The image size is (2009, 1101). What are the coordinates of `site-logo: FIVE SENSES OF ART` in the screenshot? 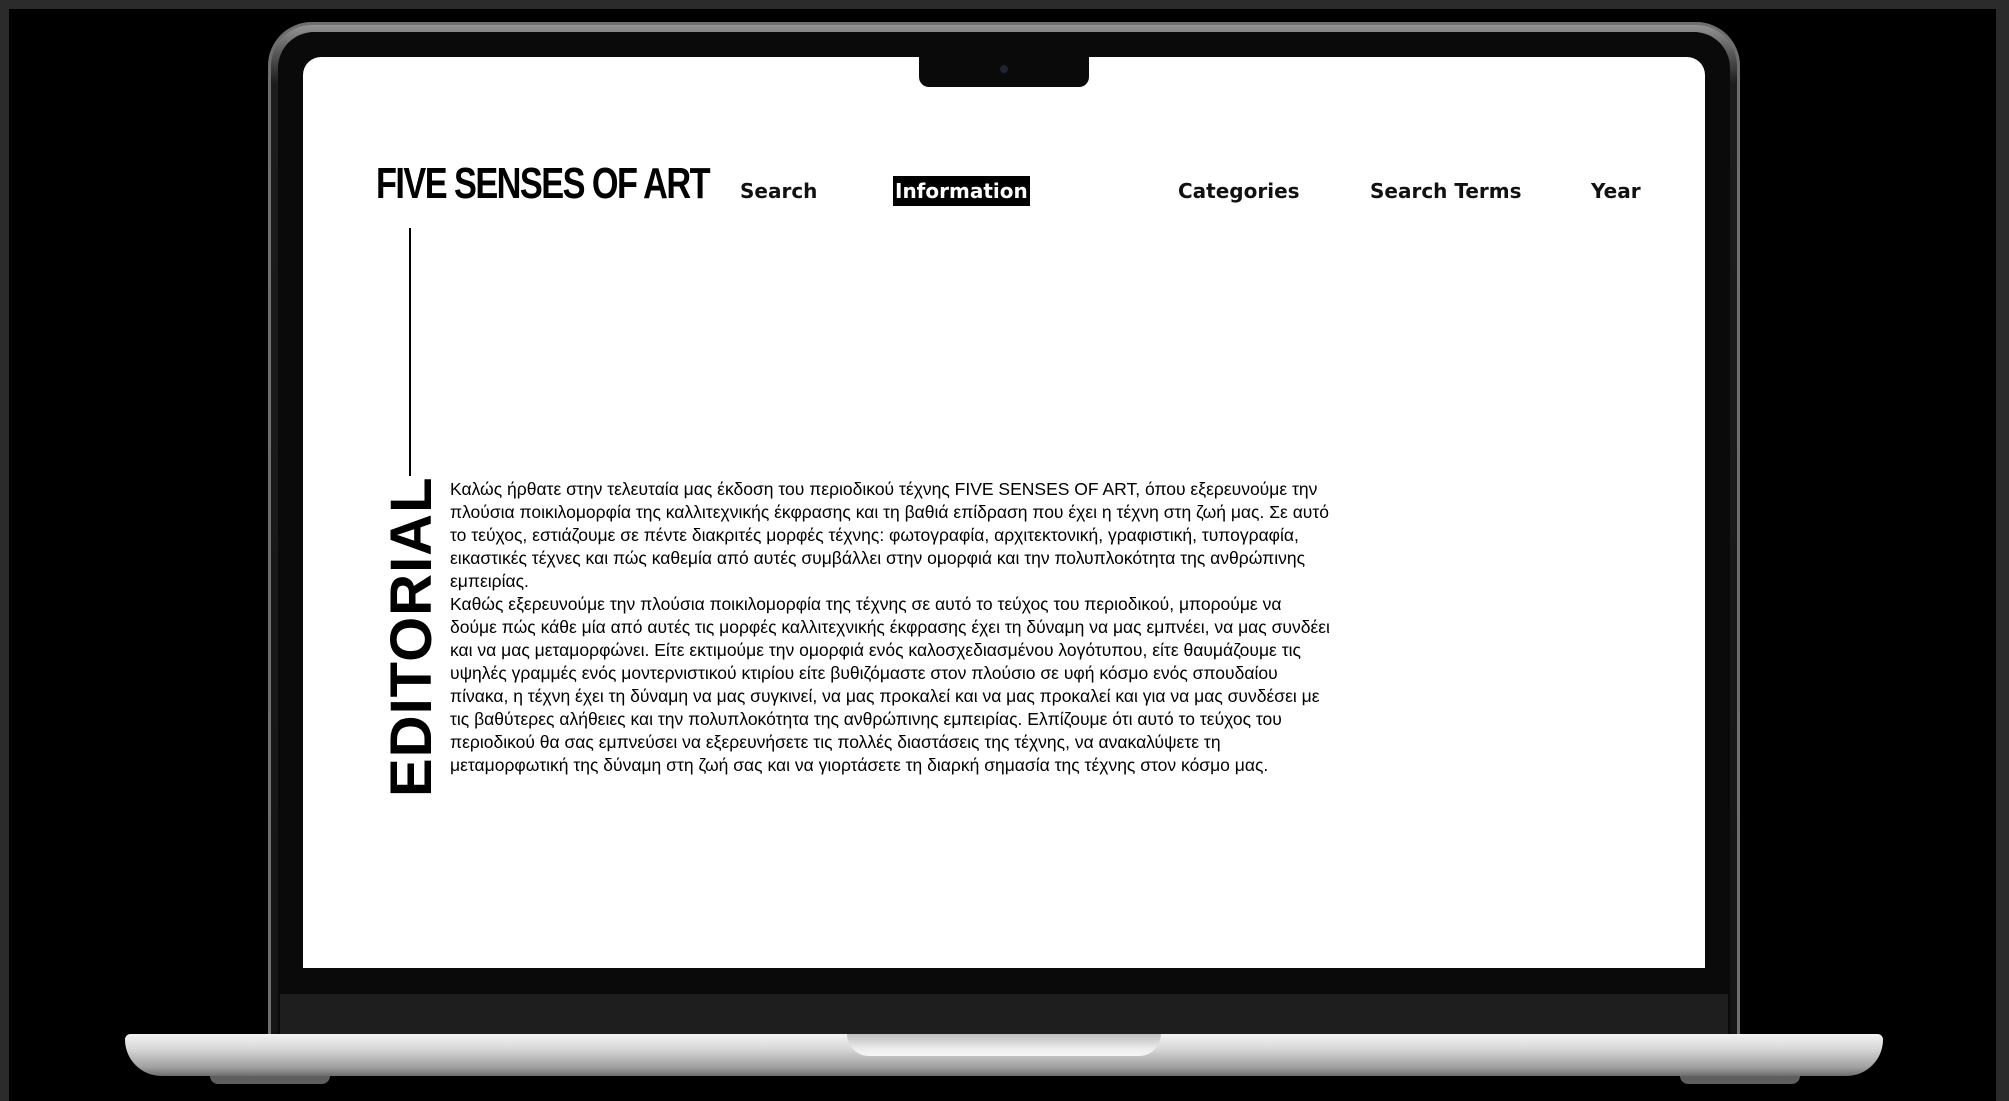 It's located at (543, 184).